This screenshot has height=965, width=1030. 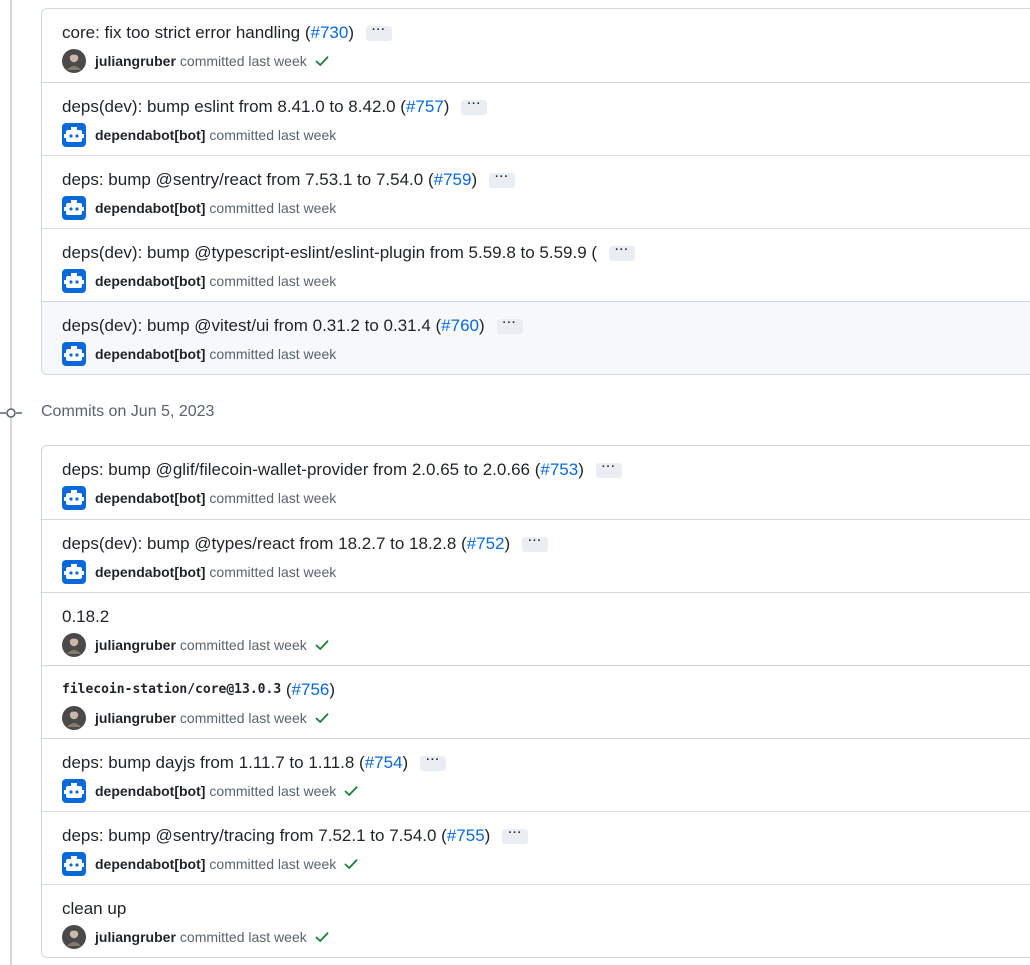 I want to click on pull-request-link: #730, so click(x=329, y=33).